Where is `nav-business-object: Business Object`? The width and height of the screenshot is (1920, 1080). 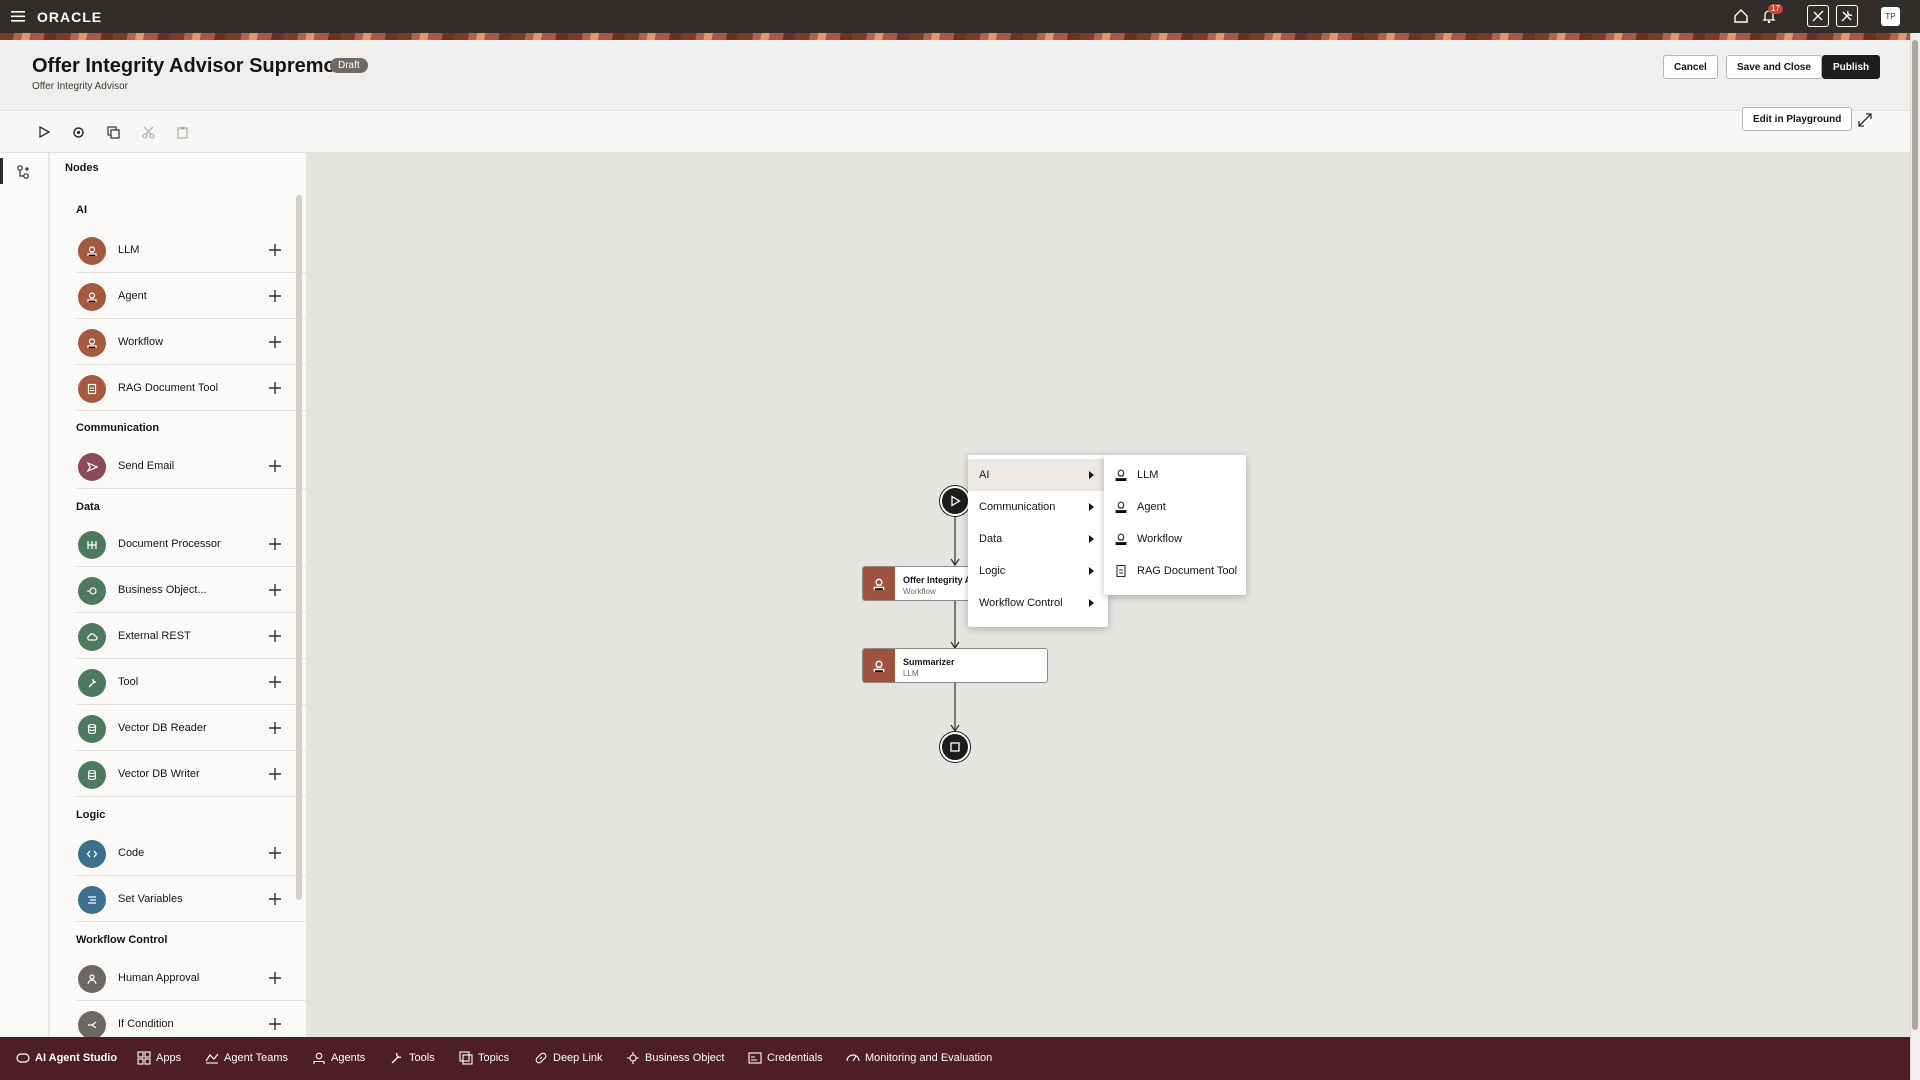 nav-business-object: Business Object is located at coordinates (675, 1058).